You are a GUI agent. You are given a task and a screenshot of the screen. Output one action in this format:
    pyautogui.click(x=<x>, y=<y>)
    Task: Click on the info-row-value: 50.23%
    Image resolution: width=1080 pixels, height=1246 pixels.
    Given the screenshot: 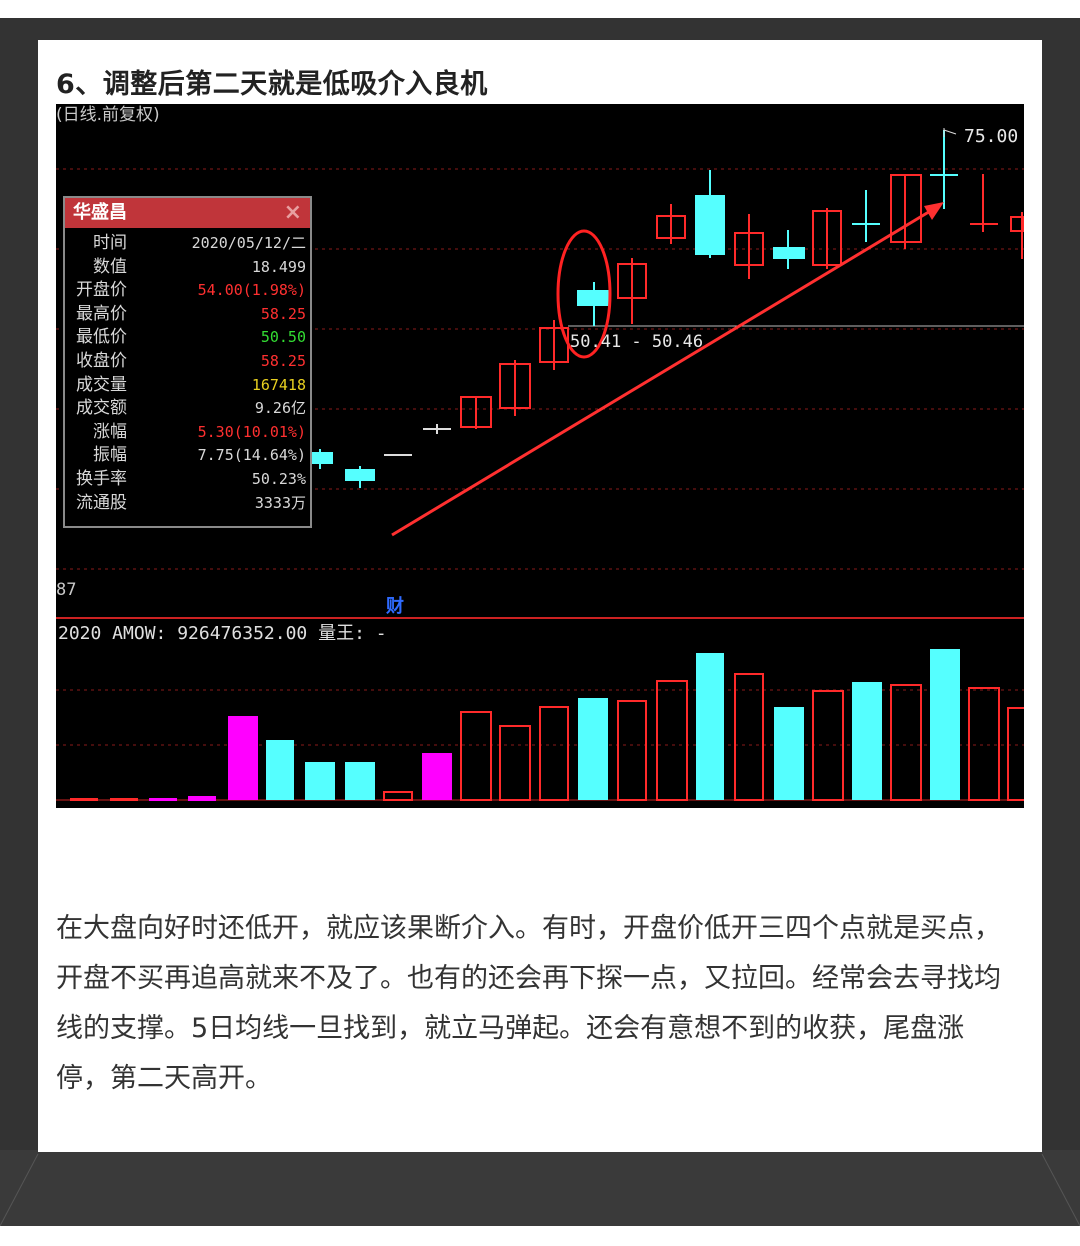 What is the action you would take?
    pyautogui.click(x=278, y=478)
    